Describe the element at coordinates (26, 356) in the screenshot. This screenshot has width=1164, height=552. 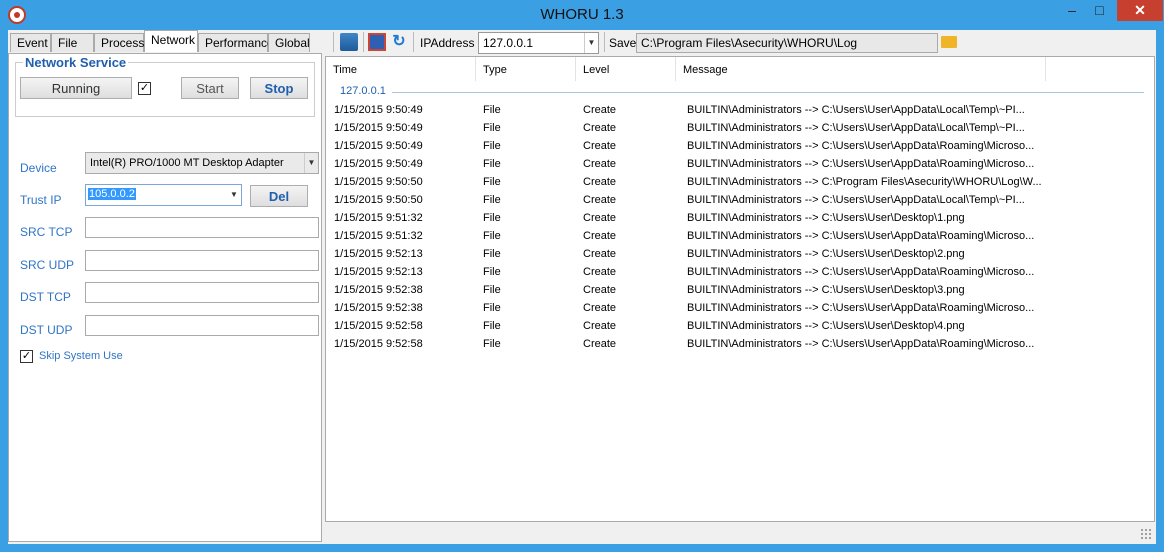
I see `skip-system-checkbox: ✓` at that location.